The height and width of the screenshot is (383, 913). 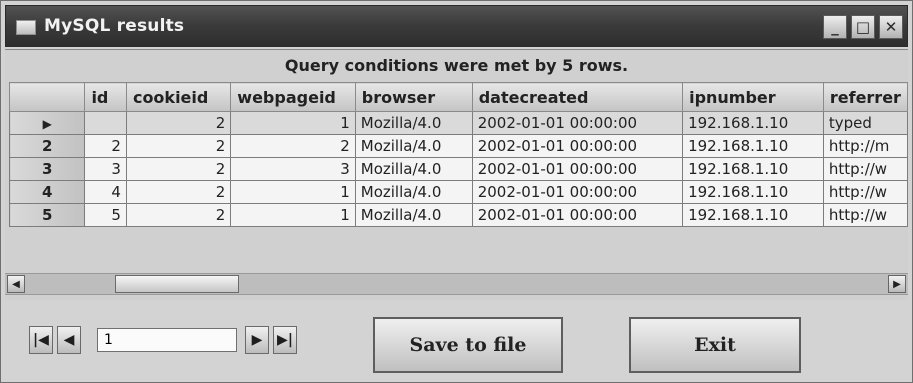 I want to click on next-record-button: ▶, so click(x=257, y=340).